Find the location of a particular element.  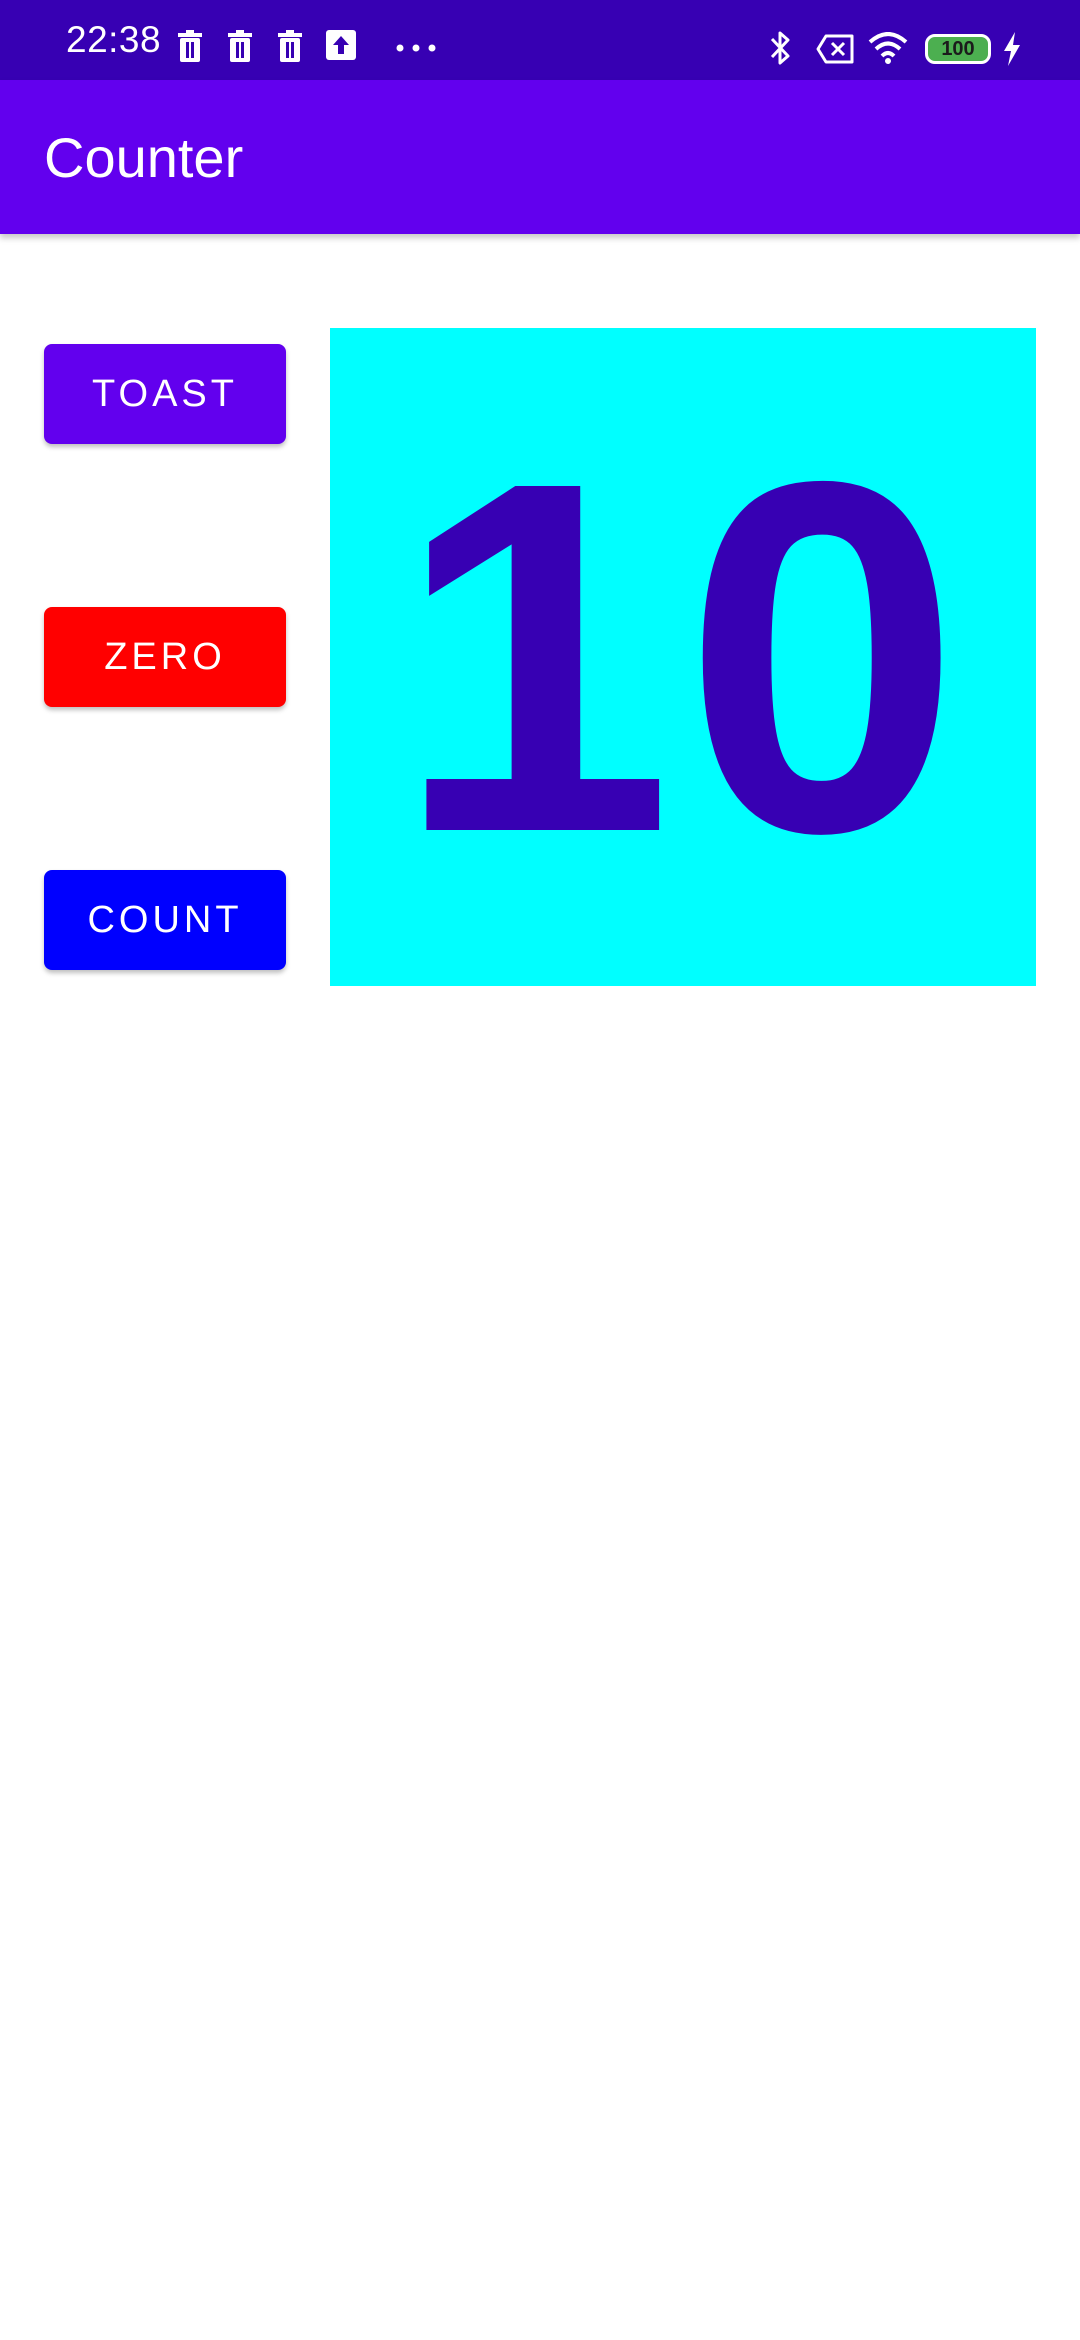

upload-icon is located at coordinates (341, 45).